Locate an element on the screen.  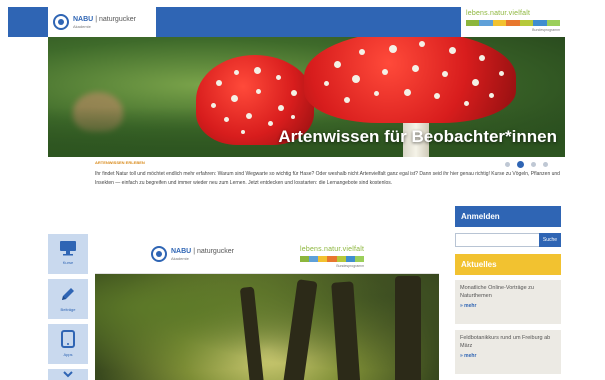
side-button-kurse: Kurse is located at coordinates (68, 254).